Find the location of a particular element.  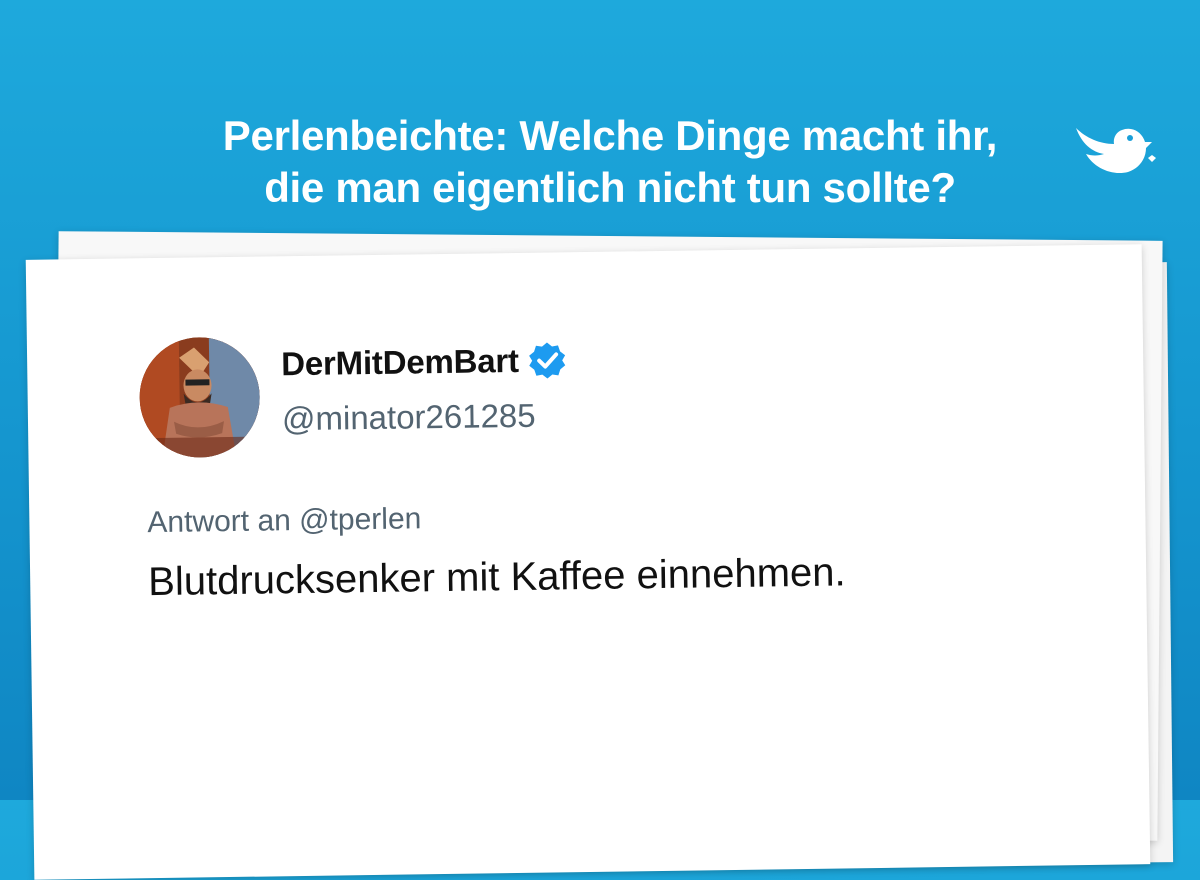

reply-to-label: Antwort an @tperlen is located at coordinates (284, 521).